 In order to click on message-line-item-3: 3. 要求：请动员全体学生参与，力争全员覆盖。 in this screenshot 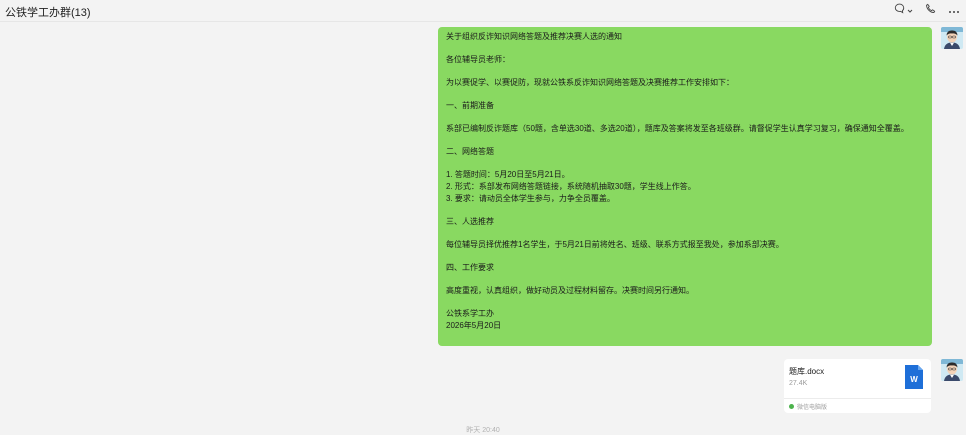, I will do `click(530, 198)`.